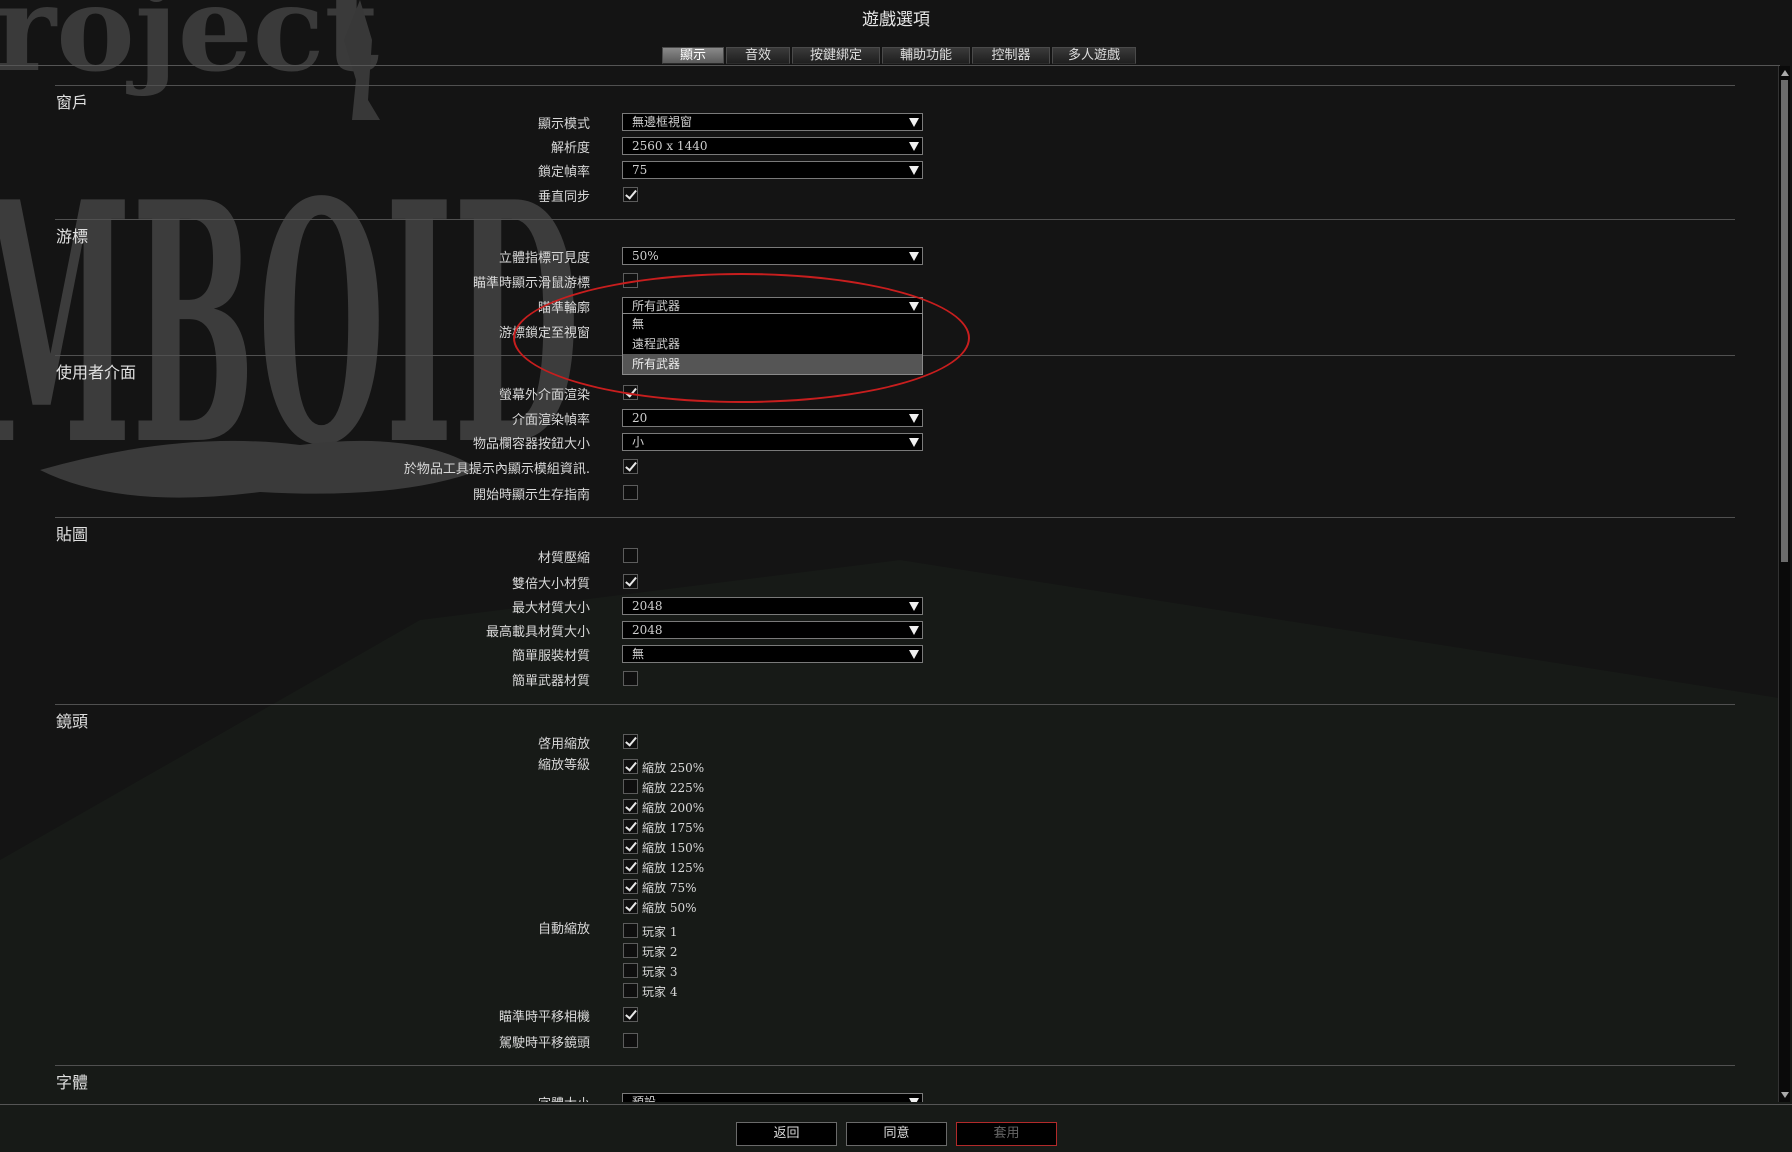 The width and height of the screenshot is (1792, 1152). Describe the element at coordinates (563, 929) in the screenshot. I see `auto-zoom-label: 自動縮放` at that location.